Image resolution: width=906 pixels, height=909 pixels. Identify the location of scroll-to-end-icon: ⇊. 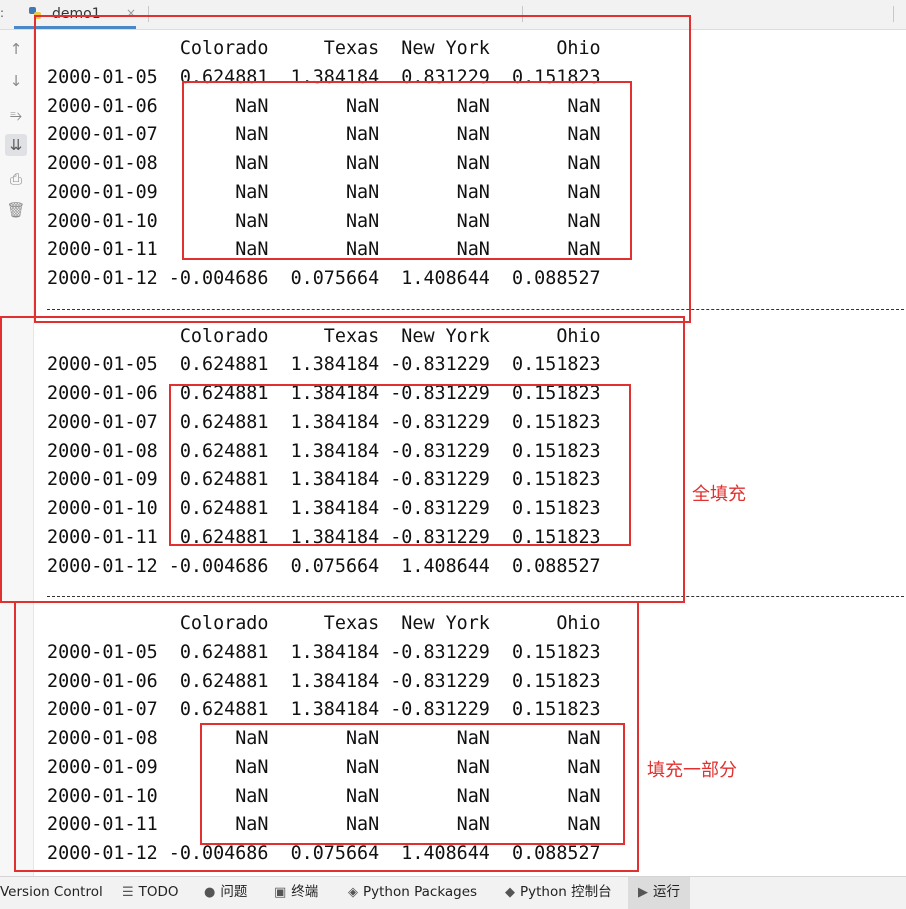
(16, 145).